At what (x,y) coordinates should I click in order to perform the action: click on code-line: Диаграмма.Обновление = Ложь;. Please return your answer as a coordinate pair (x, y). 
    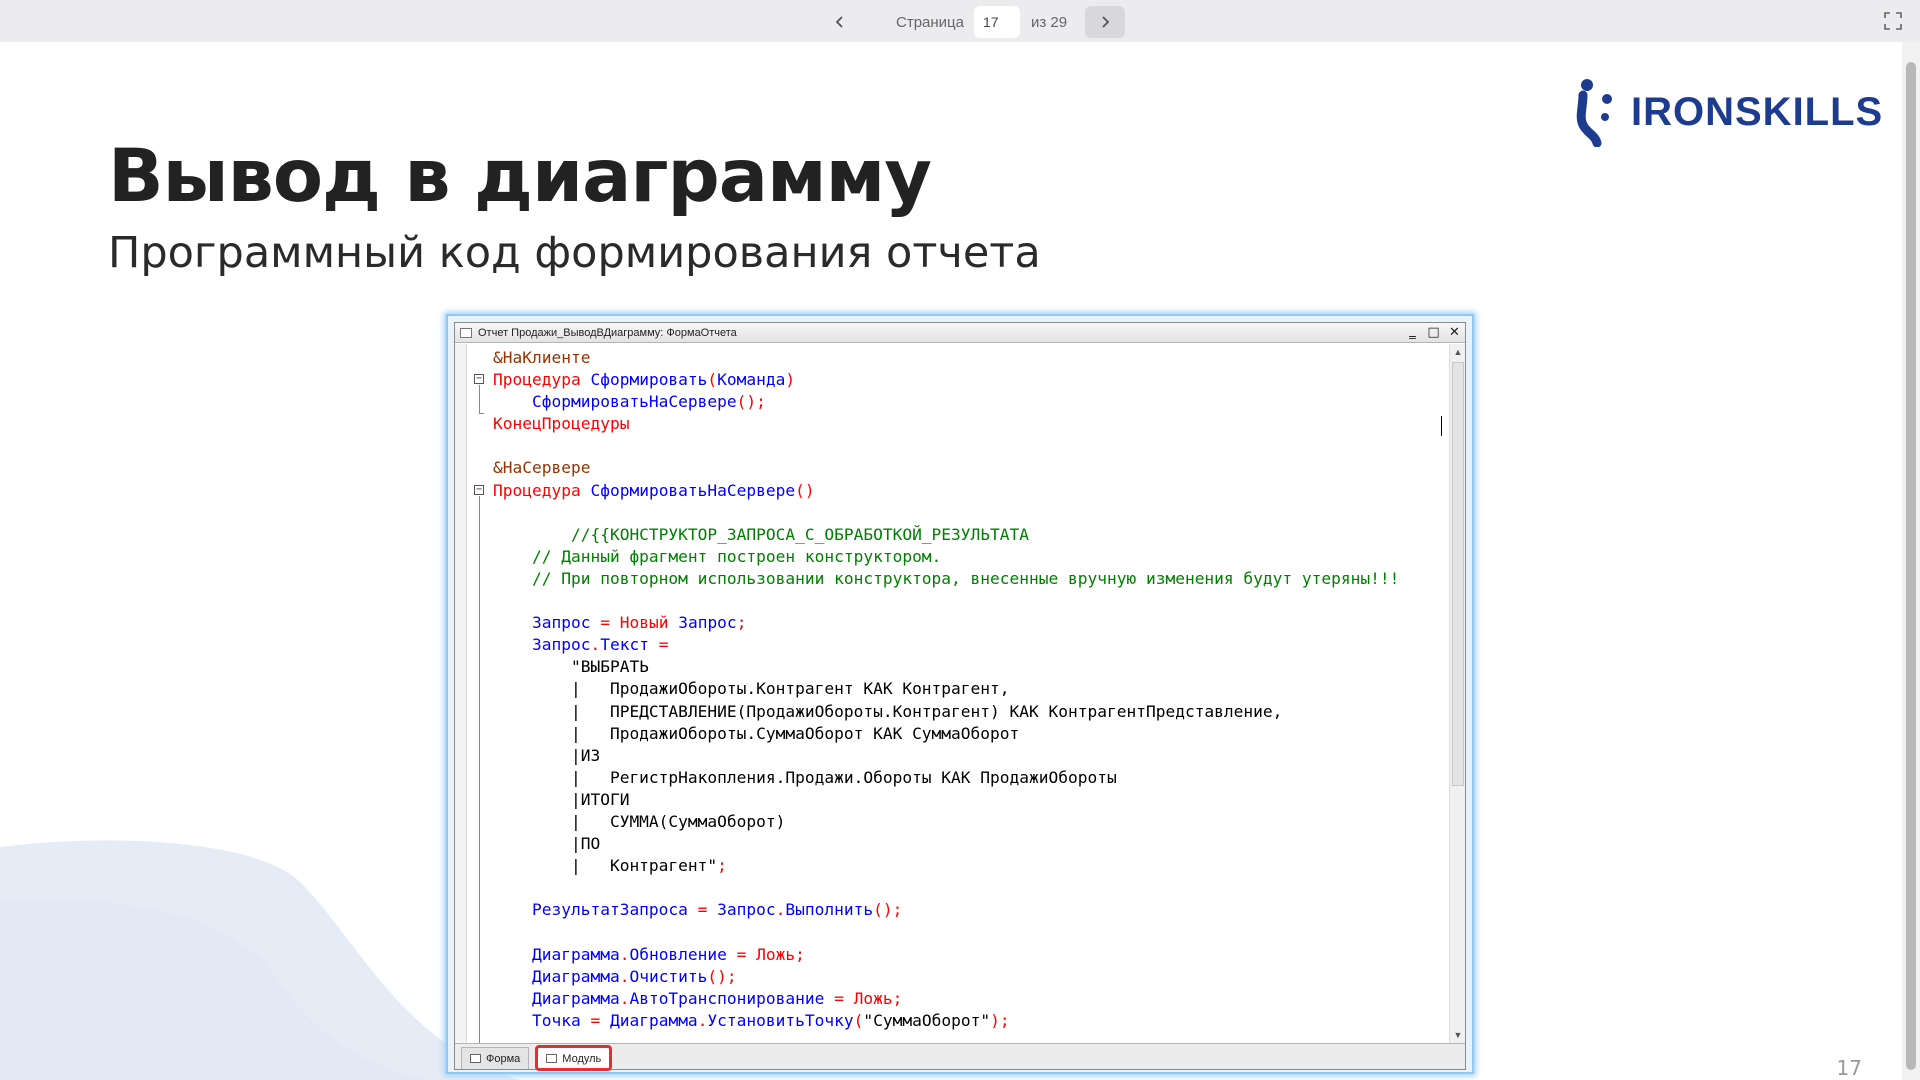
    Looking at the image, I should click on (946, 955).